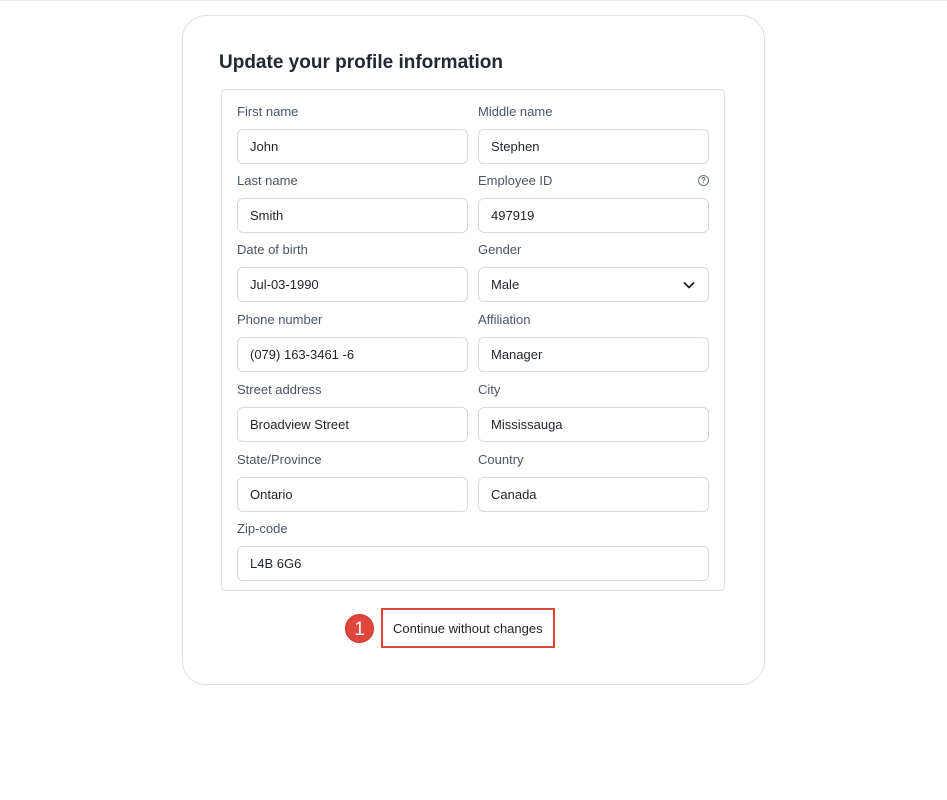 The width and height of the screenshot is (947, 800). I want to click on state-input: Ontario, so click(352, 494).